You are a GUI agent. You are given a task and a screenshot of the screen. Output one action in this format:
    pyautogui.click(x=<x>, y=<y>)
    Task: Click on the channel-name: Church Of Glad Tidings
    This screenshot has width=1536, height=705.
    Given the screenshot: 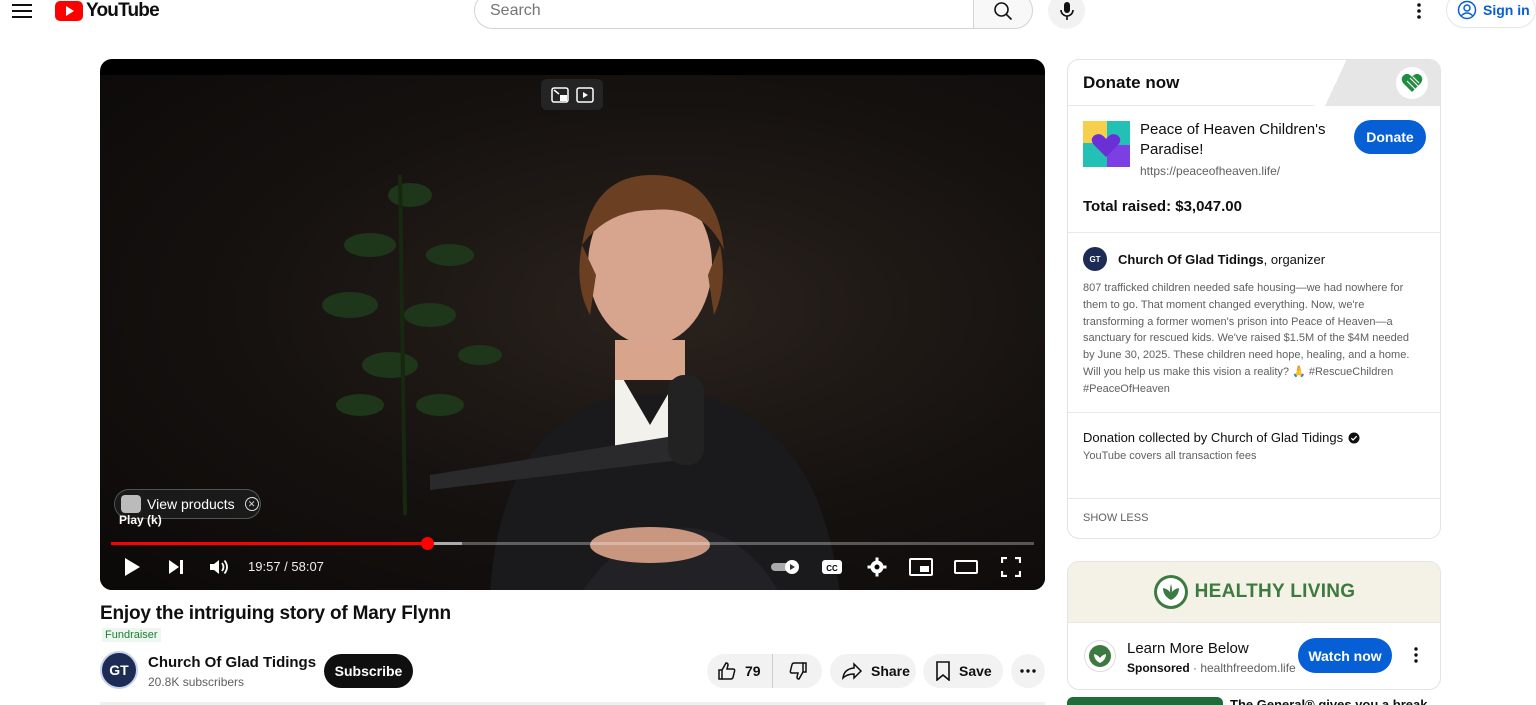 What is the action you would take?
    pyautogui.click(x=232, y=662)
    